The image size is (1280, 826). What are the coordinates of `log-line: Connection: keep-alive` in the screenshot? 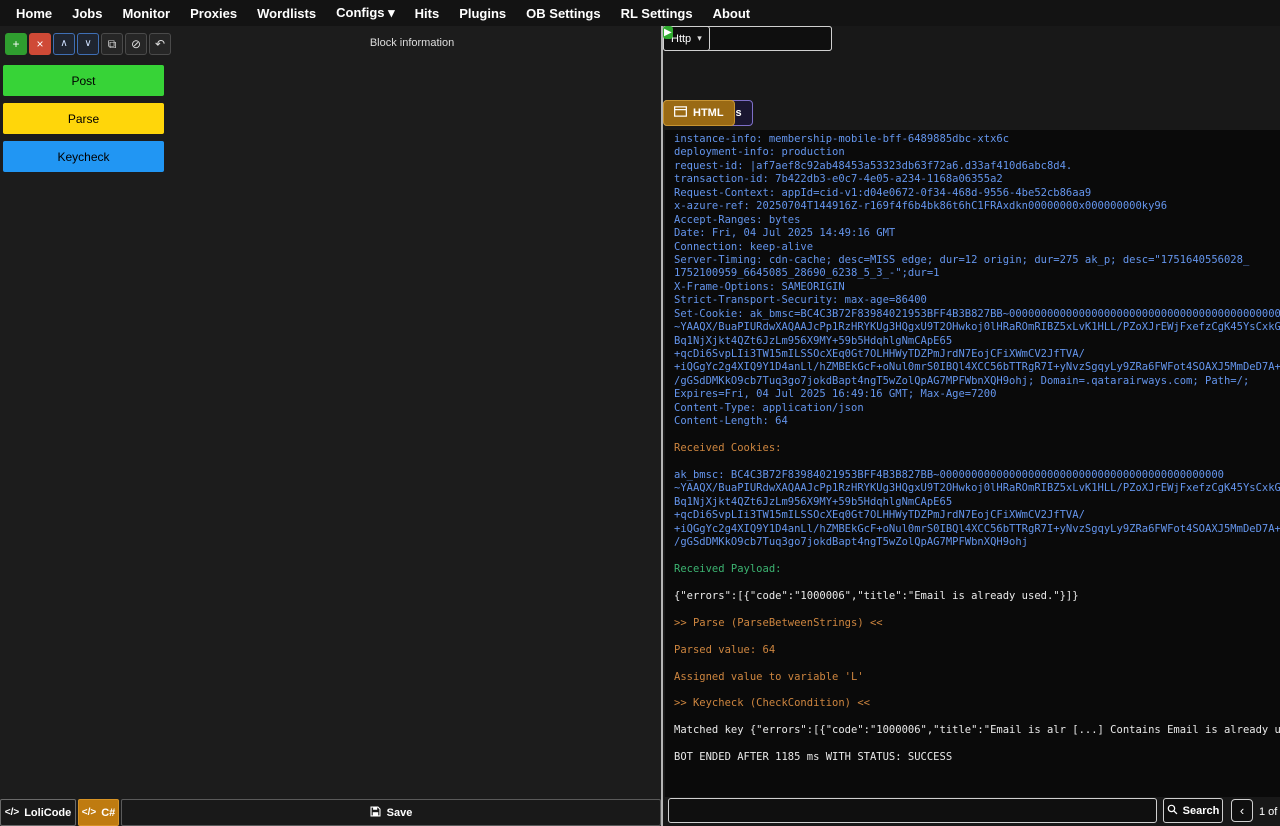 It's located at (744, 246).